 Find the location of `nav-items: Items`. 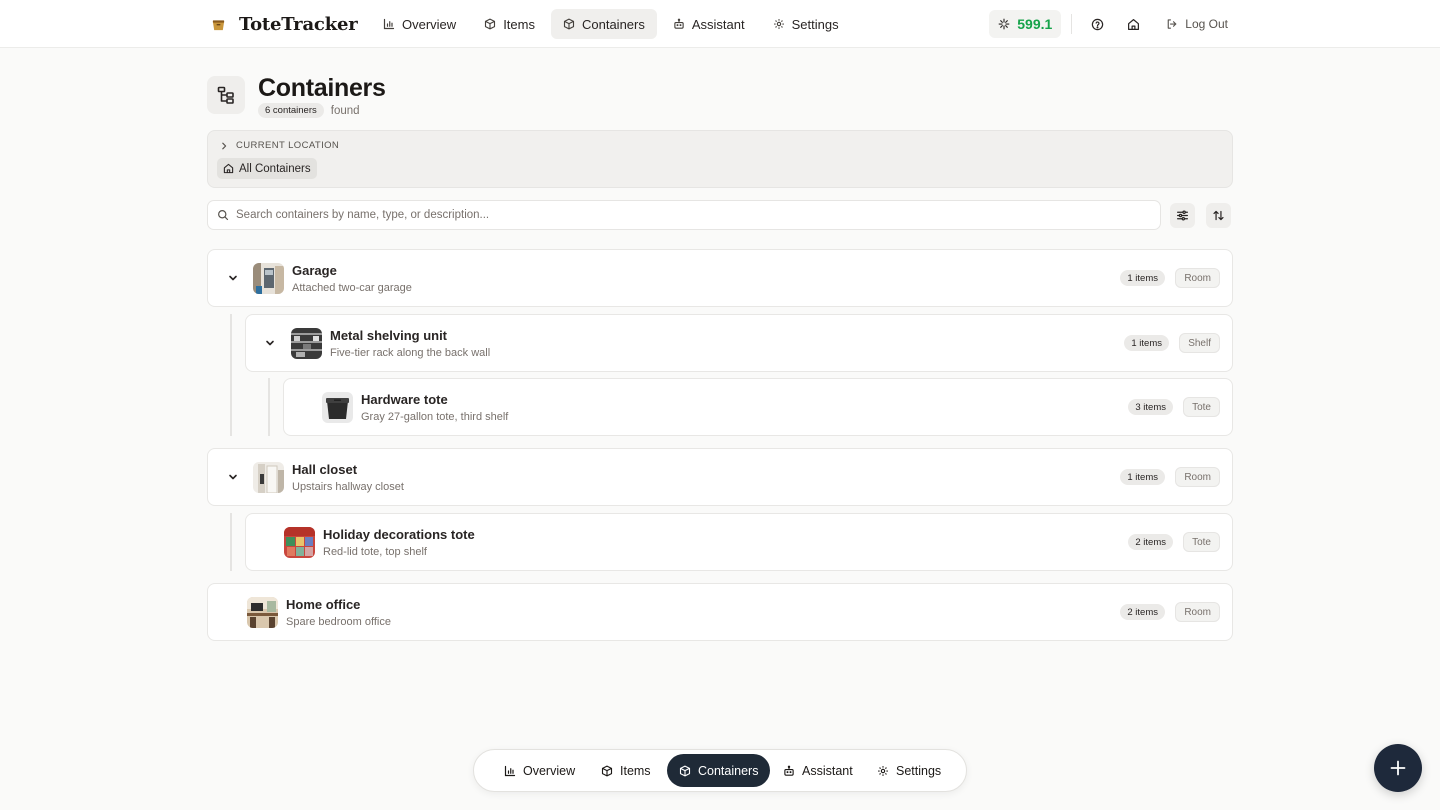

nav-items: Items is located at coordinates (509, 24).